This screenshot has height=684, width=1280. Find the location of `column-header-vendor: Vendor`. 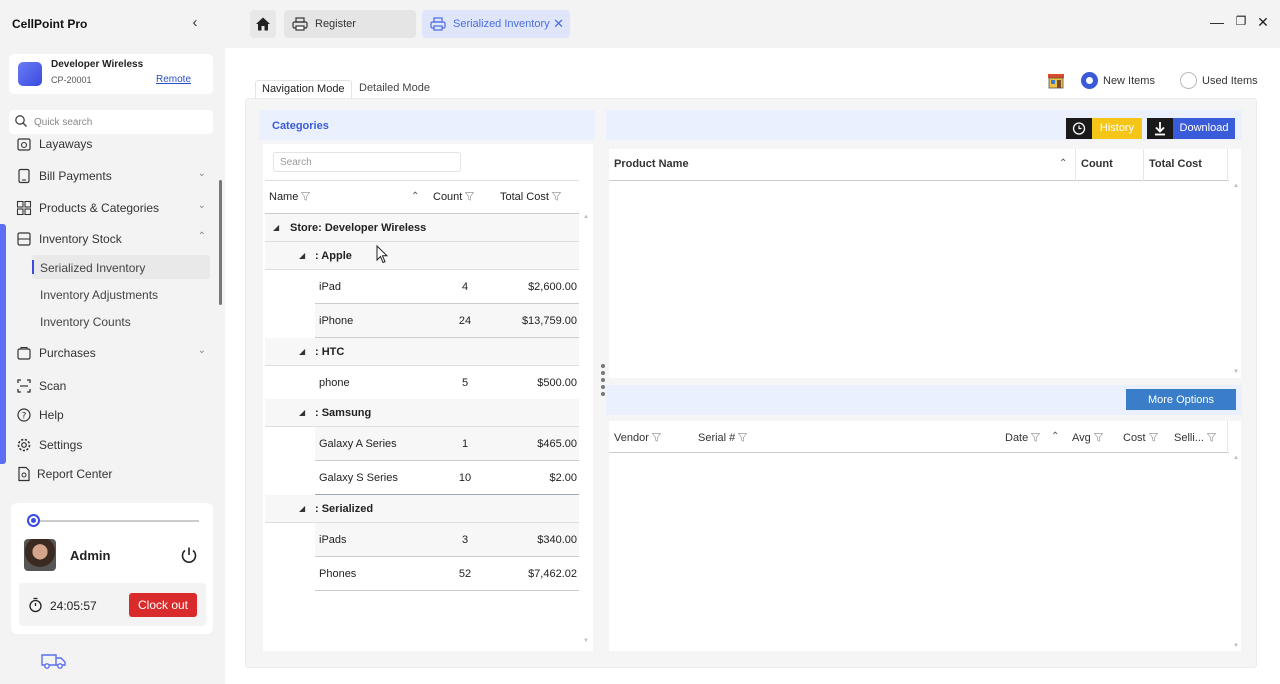

column-header-vendor: Vendor is located at coordinates (637, 438).